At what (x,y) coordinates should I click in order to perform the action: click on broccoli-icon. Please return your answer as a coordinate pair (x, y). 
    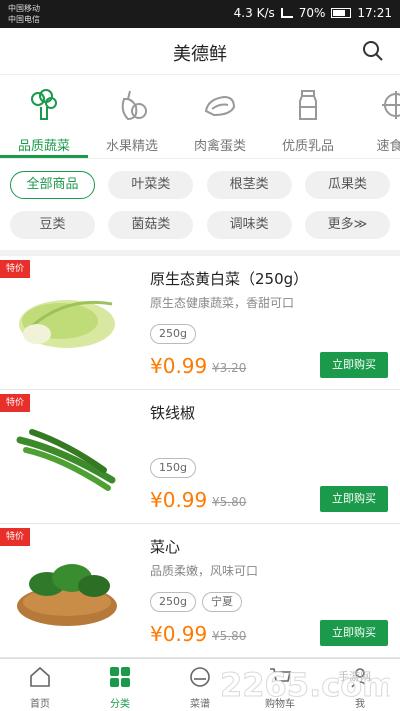
    Looking at the image, I should click on (44, 104).